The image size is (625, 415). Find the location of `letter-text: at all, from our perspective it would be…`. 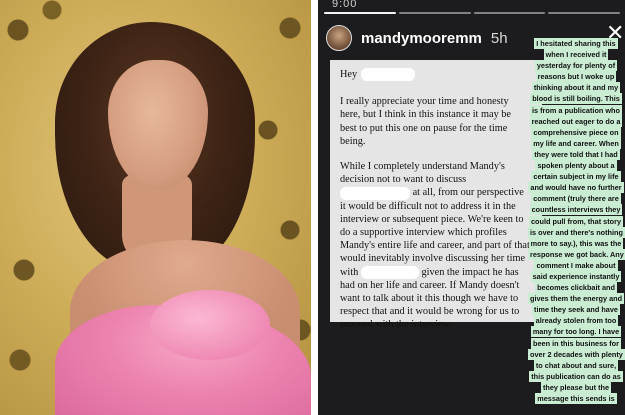

letter-text: at all, from our perspective it would be… is located at coordinates (435, 232).